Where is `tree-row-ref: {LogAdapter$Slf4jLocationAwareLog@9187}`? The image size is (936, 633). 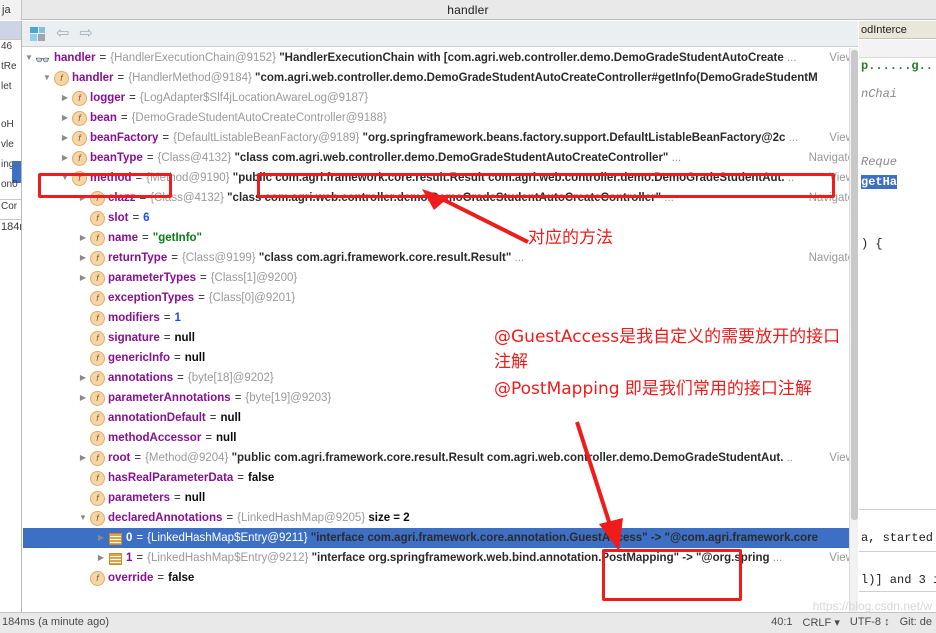
tree-row-ref: {LogAdapter$Slf4jLocationAwareLog@9187} is located at coordinates (254, 98).